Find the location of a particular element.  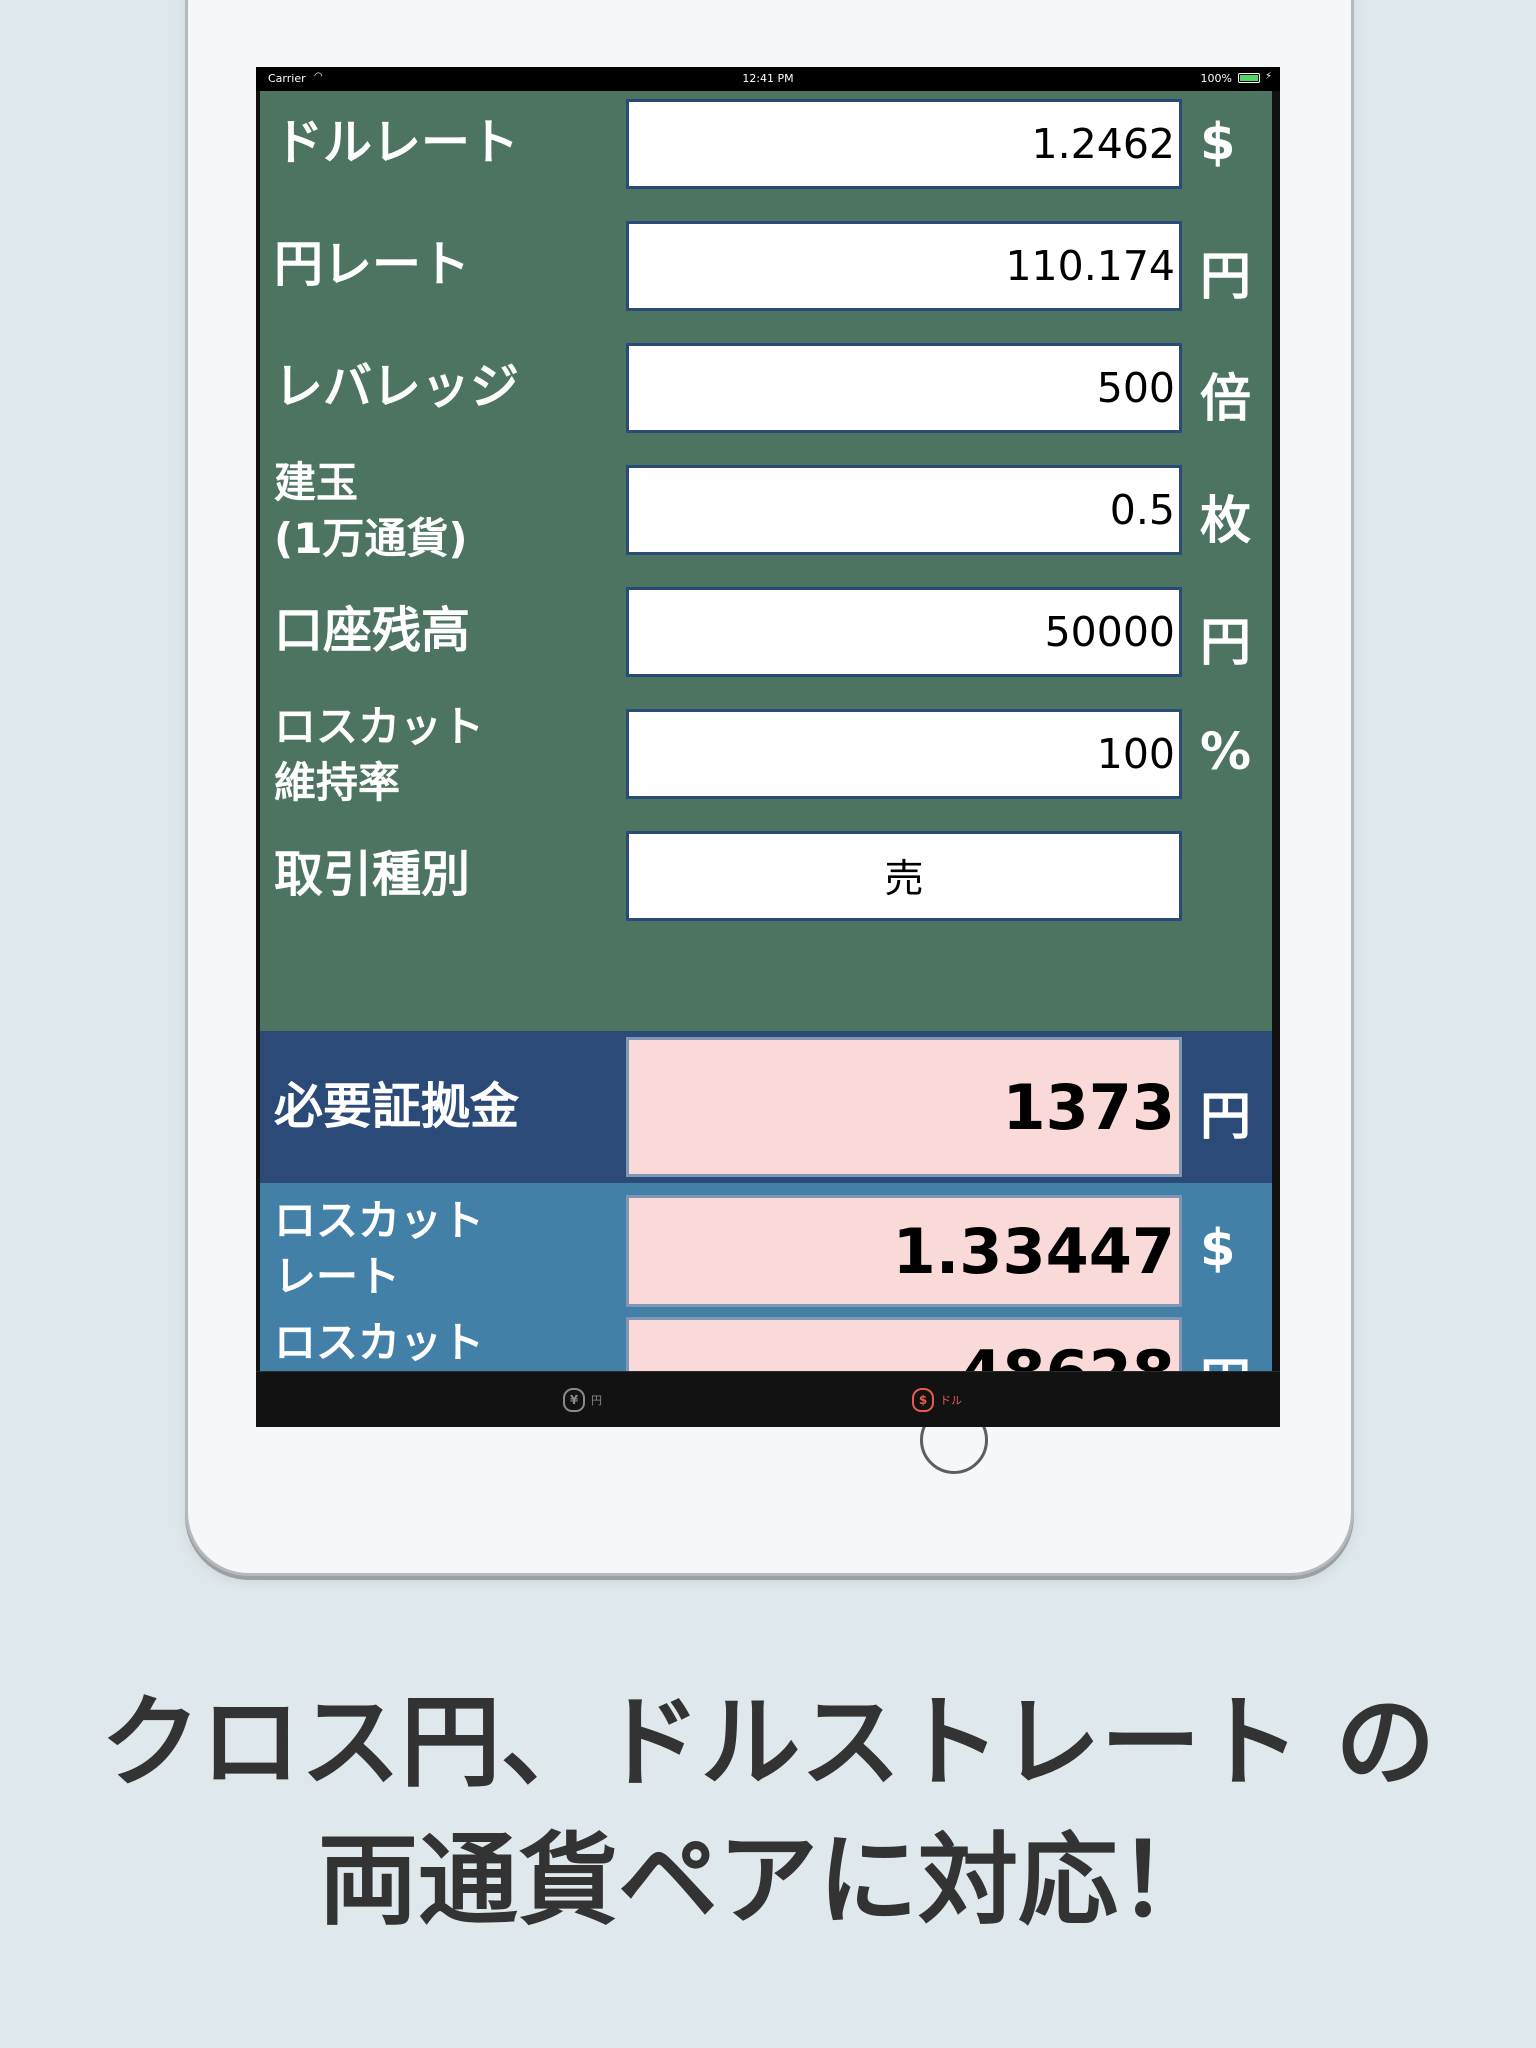

battery-percent: 100% is located at coordinates (1216, 78).